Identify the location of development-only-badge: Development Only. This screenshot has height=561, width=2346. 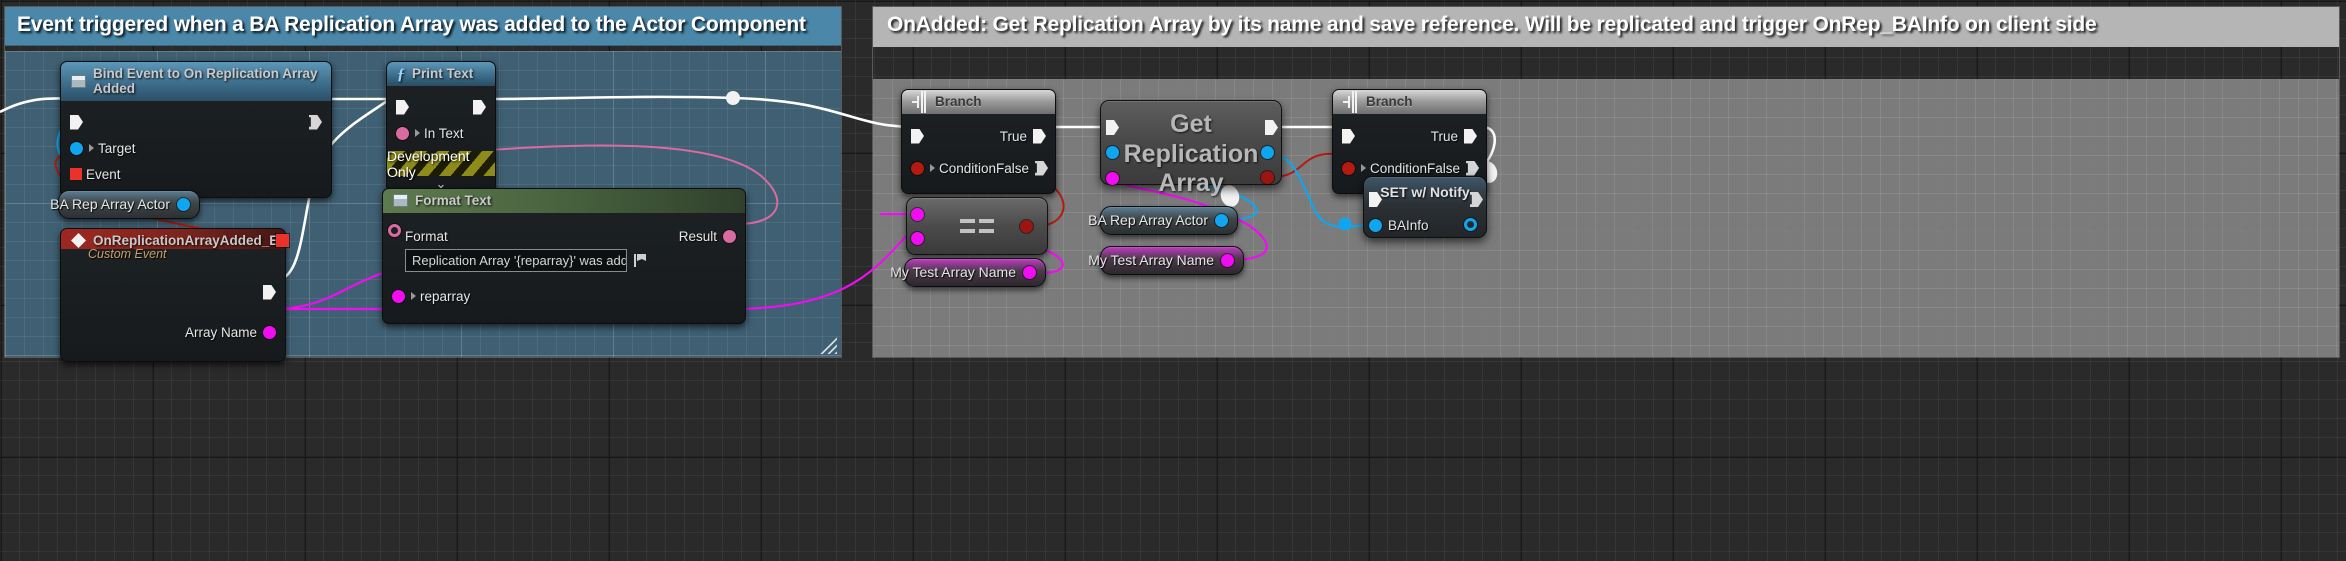
(441, 164).